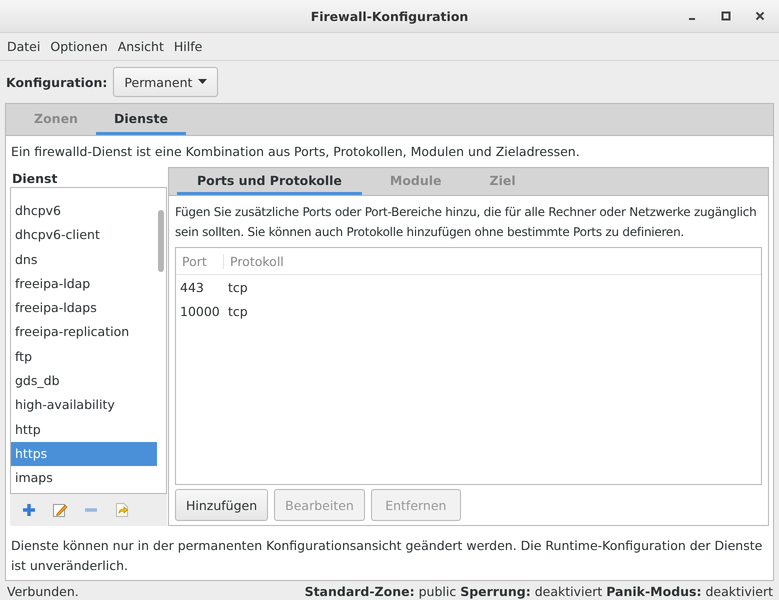 The image size is (779, 600). Describe the element at coordinates (221, 505) in the screenshot. I see `action-button: Hinzufügen` at that location.